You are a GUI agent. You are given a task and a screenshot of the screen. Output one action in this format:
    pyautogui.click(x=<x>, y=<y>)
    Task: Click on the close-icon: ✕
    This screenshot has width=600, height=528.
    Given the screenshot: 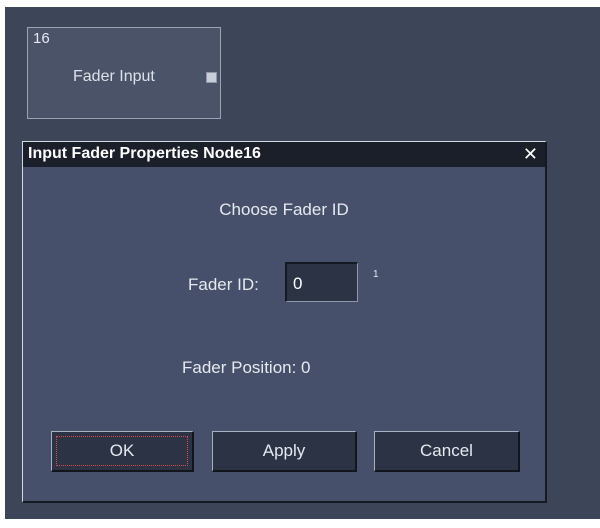 What is the action you would take?
    pyautogui.click(x=530, y=154)
    